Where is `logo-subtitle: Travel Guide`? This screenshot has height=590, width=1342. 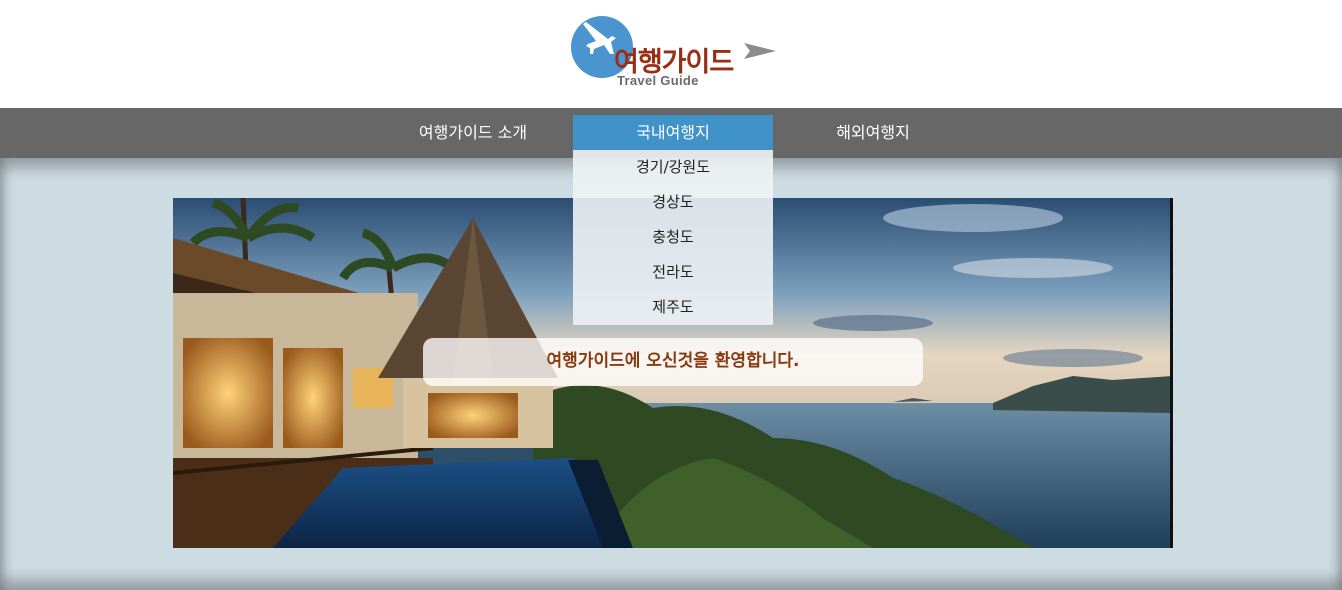
logo-subtitle: Travel Guide is located at coordinates (658, 80).